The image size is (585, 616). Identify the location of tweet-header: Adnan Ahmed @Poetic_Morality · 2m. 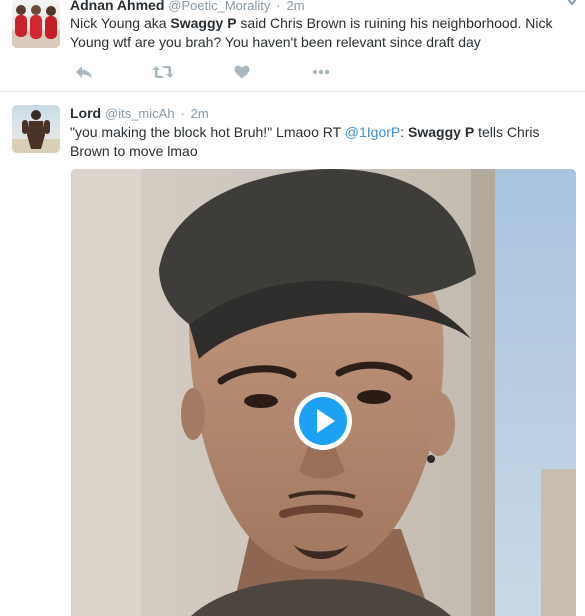
(187, 7).